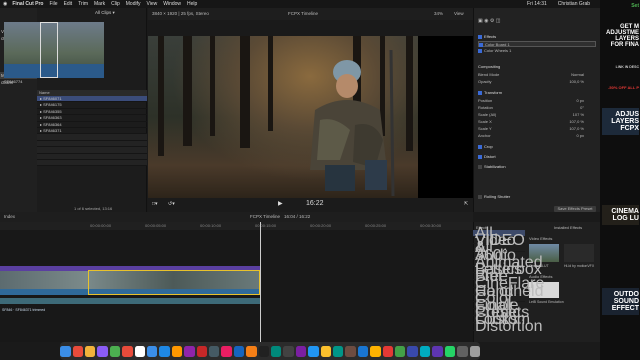 The height and width of the screenshot is (360, 640). I want to click on speed-tool-icon: ↺▾, so click(171, 204).